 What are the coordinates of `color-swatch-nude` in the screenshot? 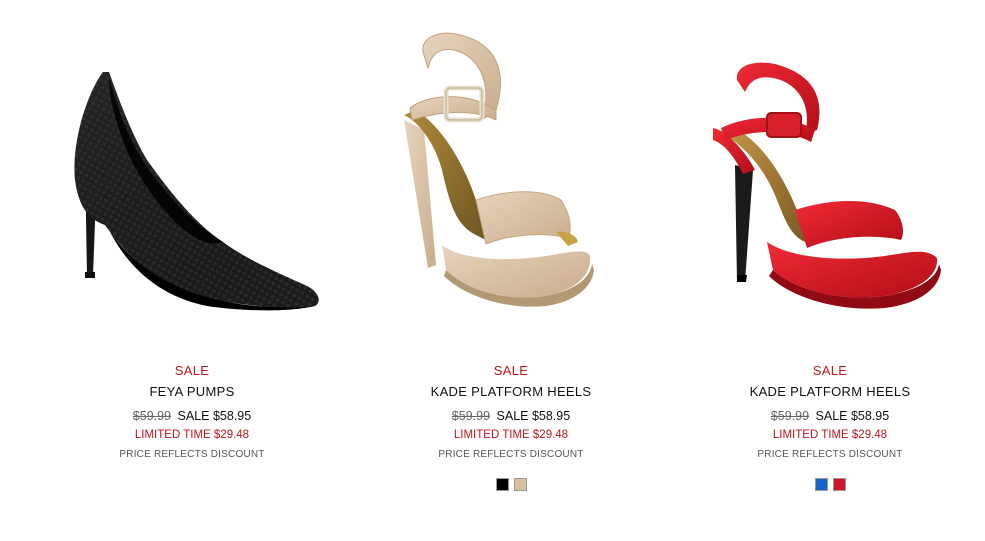 It's located at (520, 484).